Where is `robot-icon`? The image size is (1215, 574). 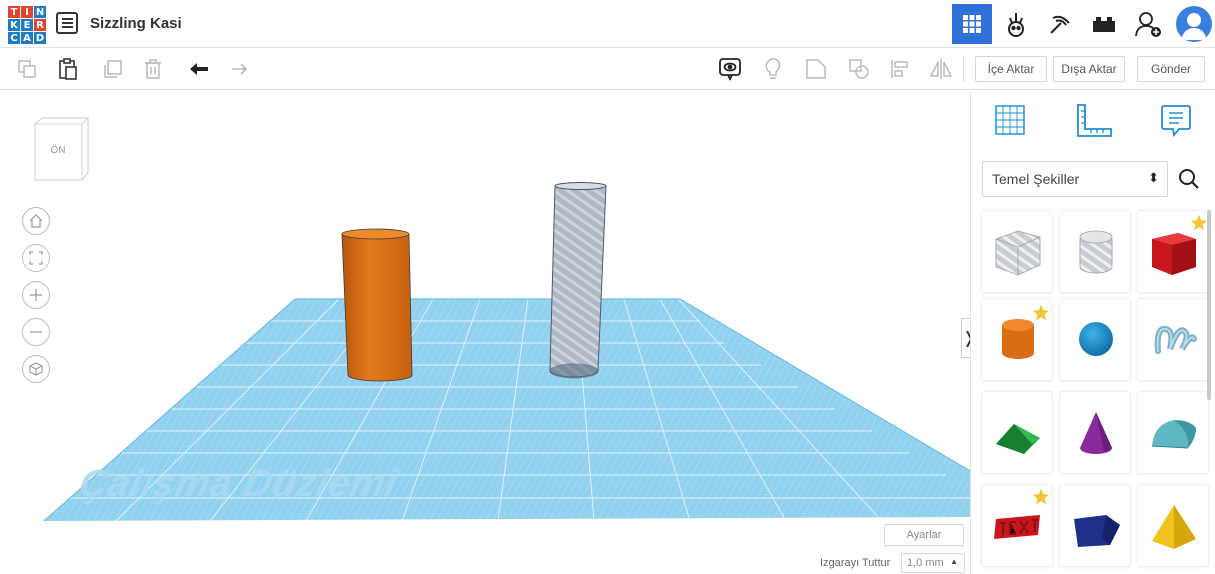
robot-icon is located at coordinates (1016, 25).